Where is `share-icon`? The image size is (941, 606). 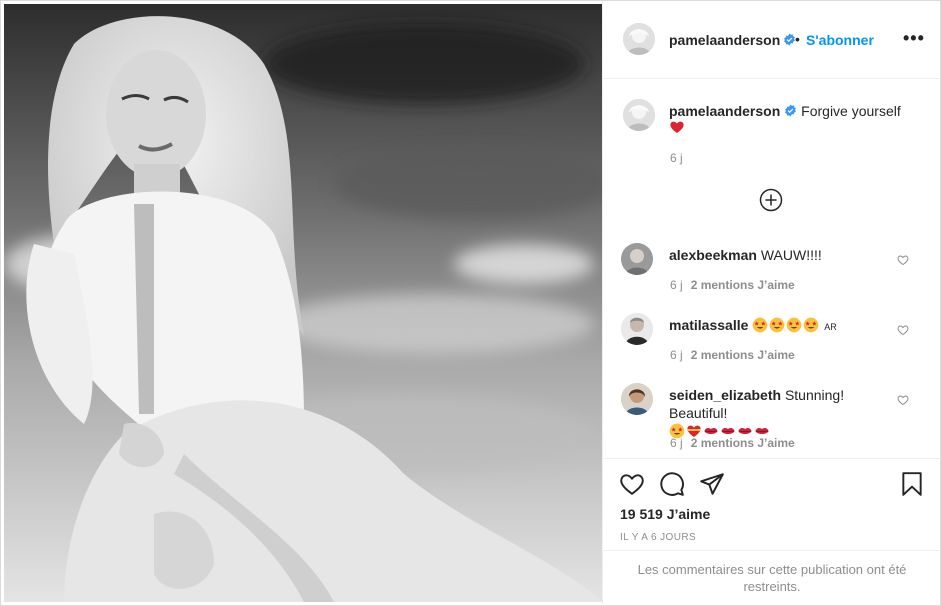
share-icon is located at coordinates (712, 484).